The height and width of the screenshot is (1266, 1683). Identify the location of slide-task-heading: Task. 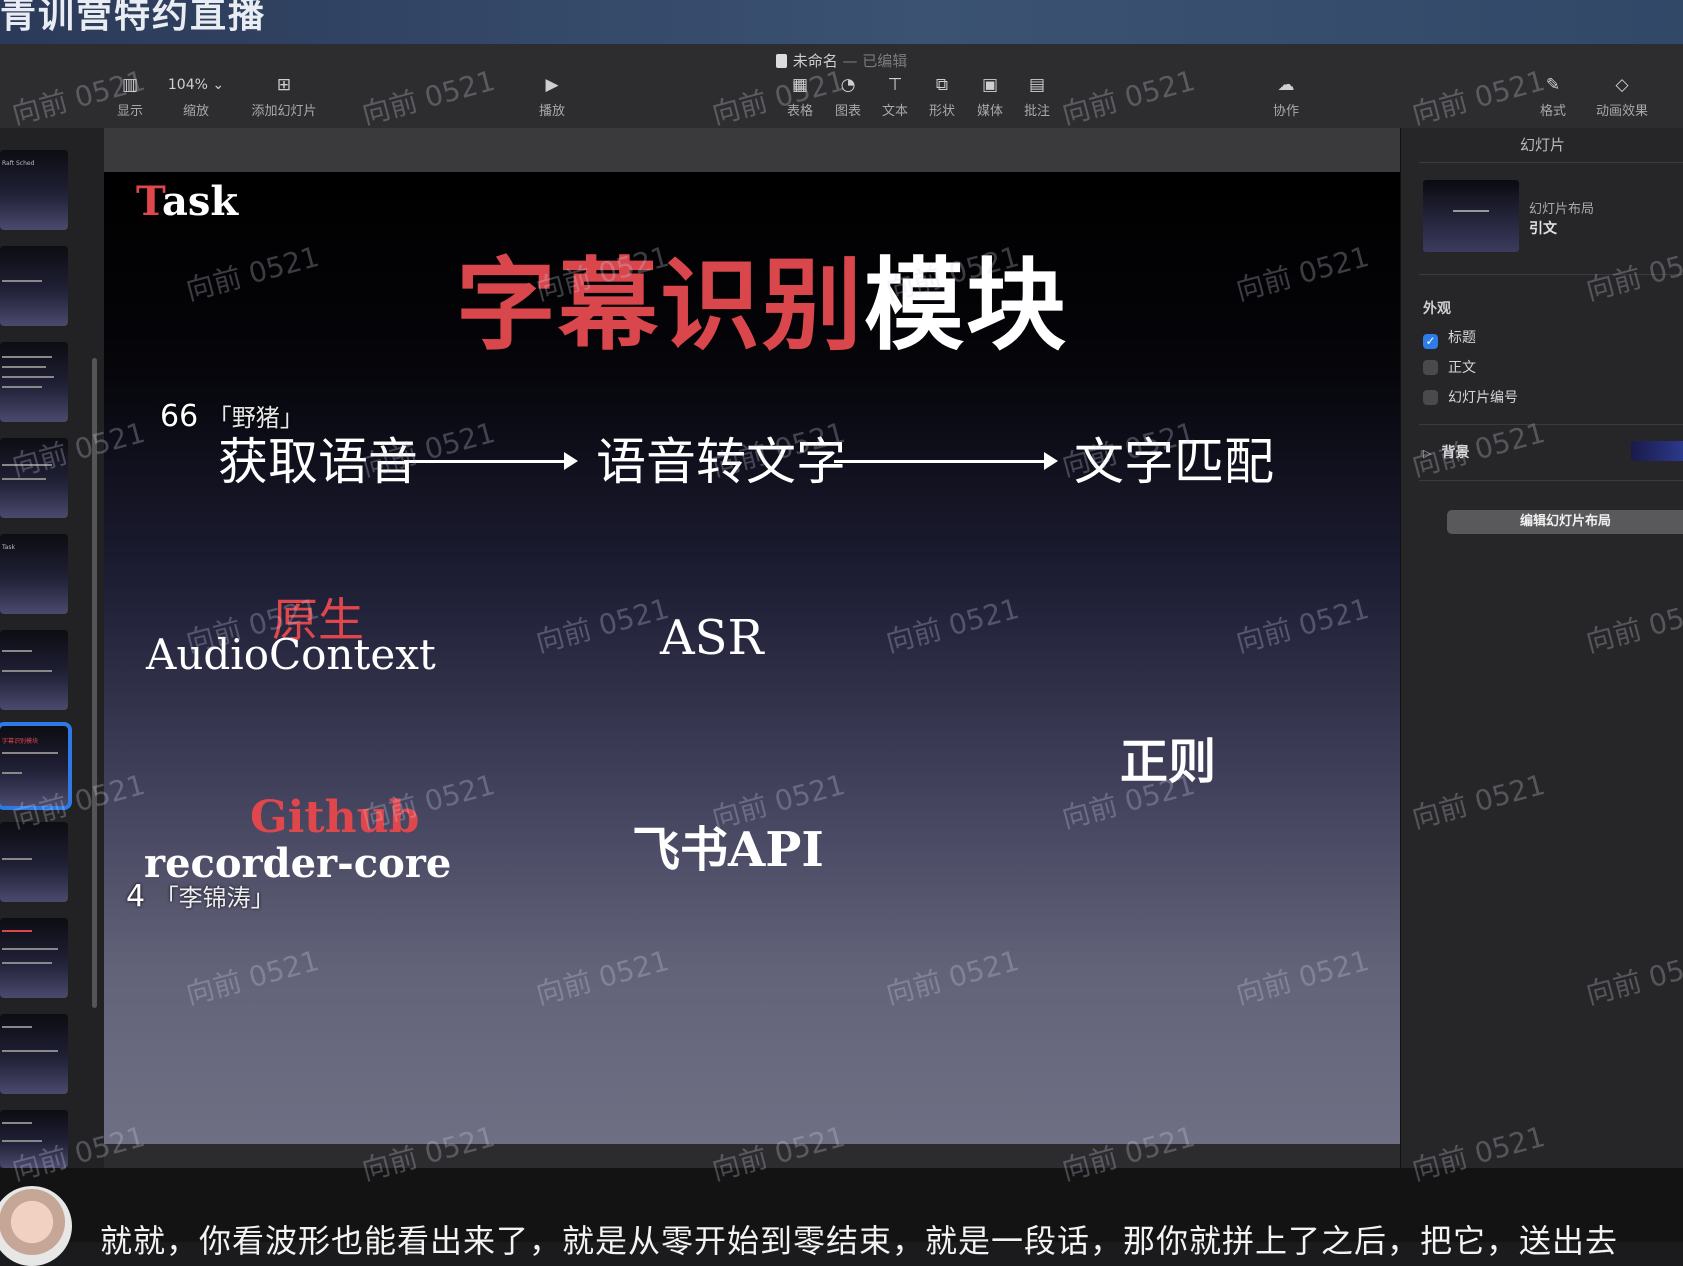
(187, 201).